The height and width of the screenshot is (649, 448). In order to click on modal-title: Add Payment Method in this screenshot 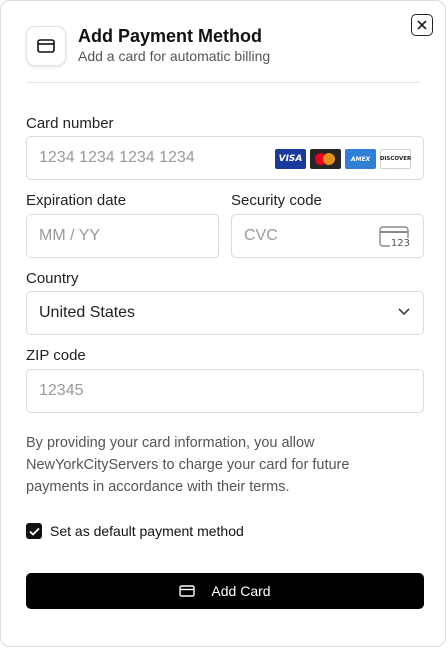, I will do `click(170, 36)`.